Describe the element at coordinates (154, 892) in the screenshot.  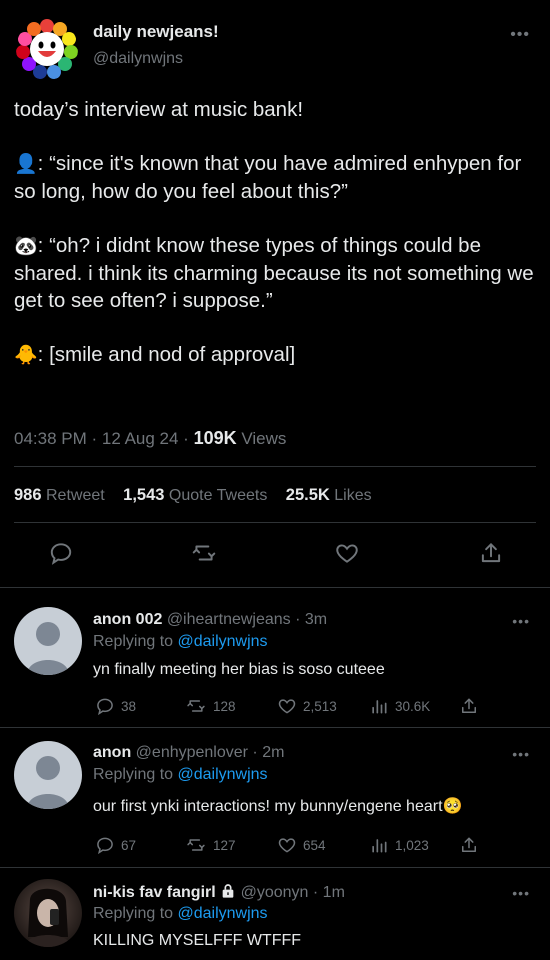
I see `reply-author-name: ni-kis fav fangirl` at that location.